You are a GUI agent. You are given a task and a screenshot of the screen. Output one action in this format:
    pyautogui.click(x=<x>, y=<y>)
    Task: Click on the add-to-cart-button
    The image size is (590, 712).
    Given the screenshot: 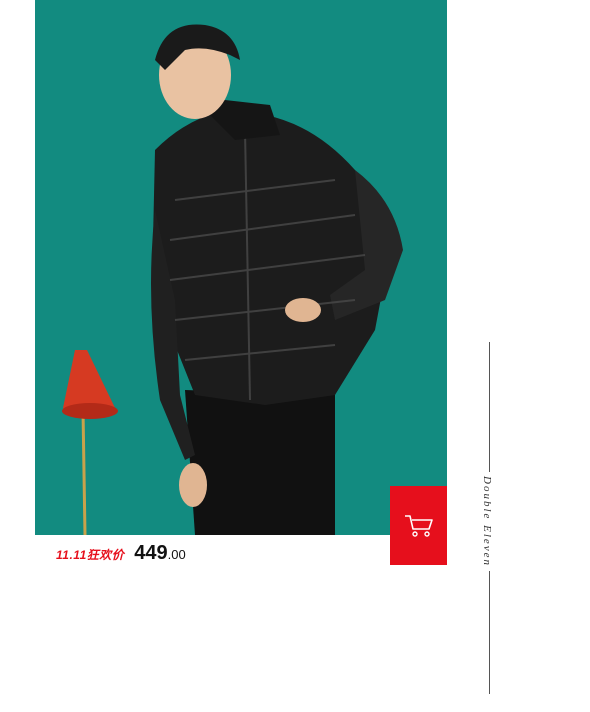 What is the action you would take?
    pyautogui.click(x=418, y=525)
    